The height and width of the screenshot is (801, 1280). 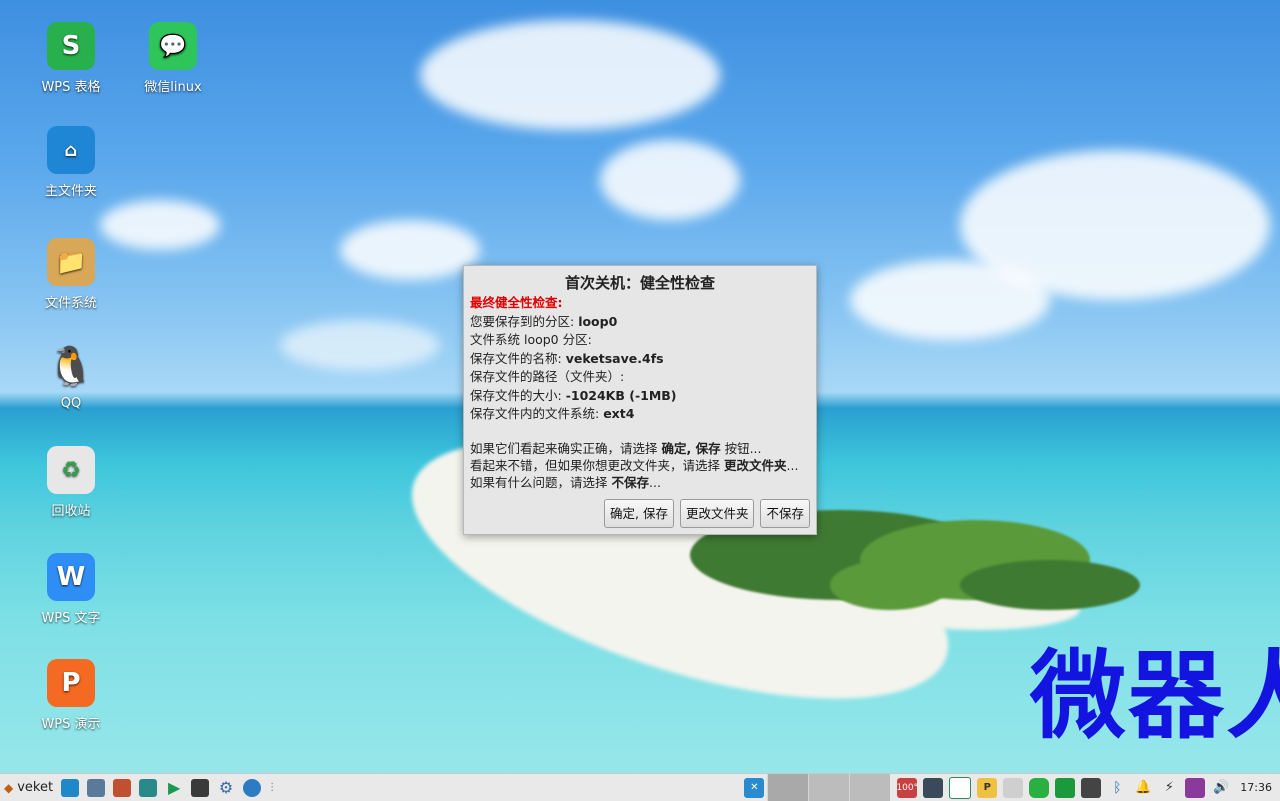 I want to click on info-line-save-size: 保存文件的大小: -1024KB (-1MB), so click(x=573, y=395).